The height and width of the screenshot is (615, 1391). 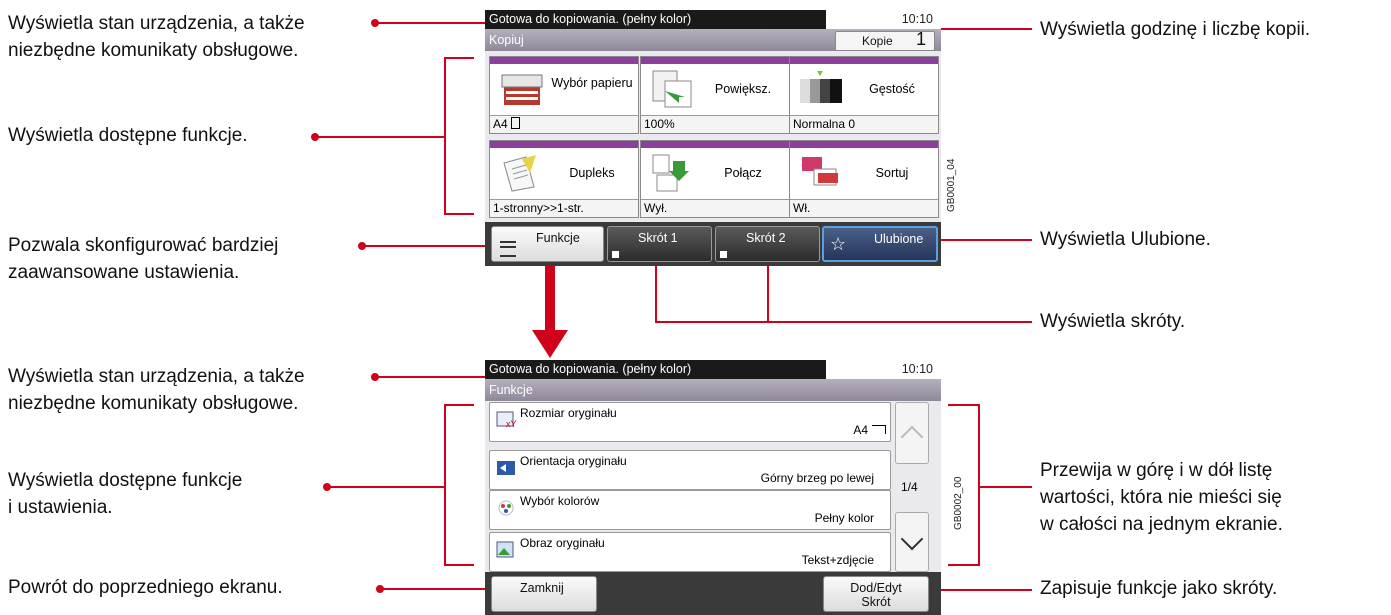 I want to click on duplex-tile: Dupleks 1-stronny>>1-str., so click(x=564, y=179).